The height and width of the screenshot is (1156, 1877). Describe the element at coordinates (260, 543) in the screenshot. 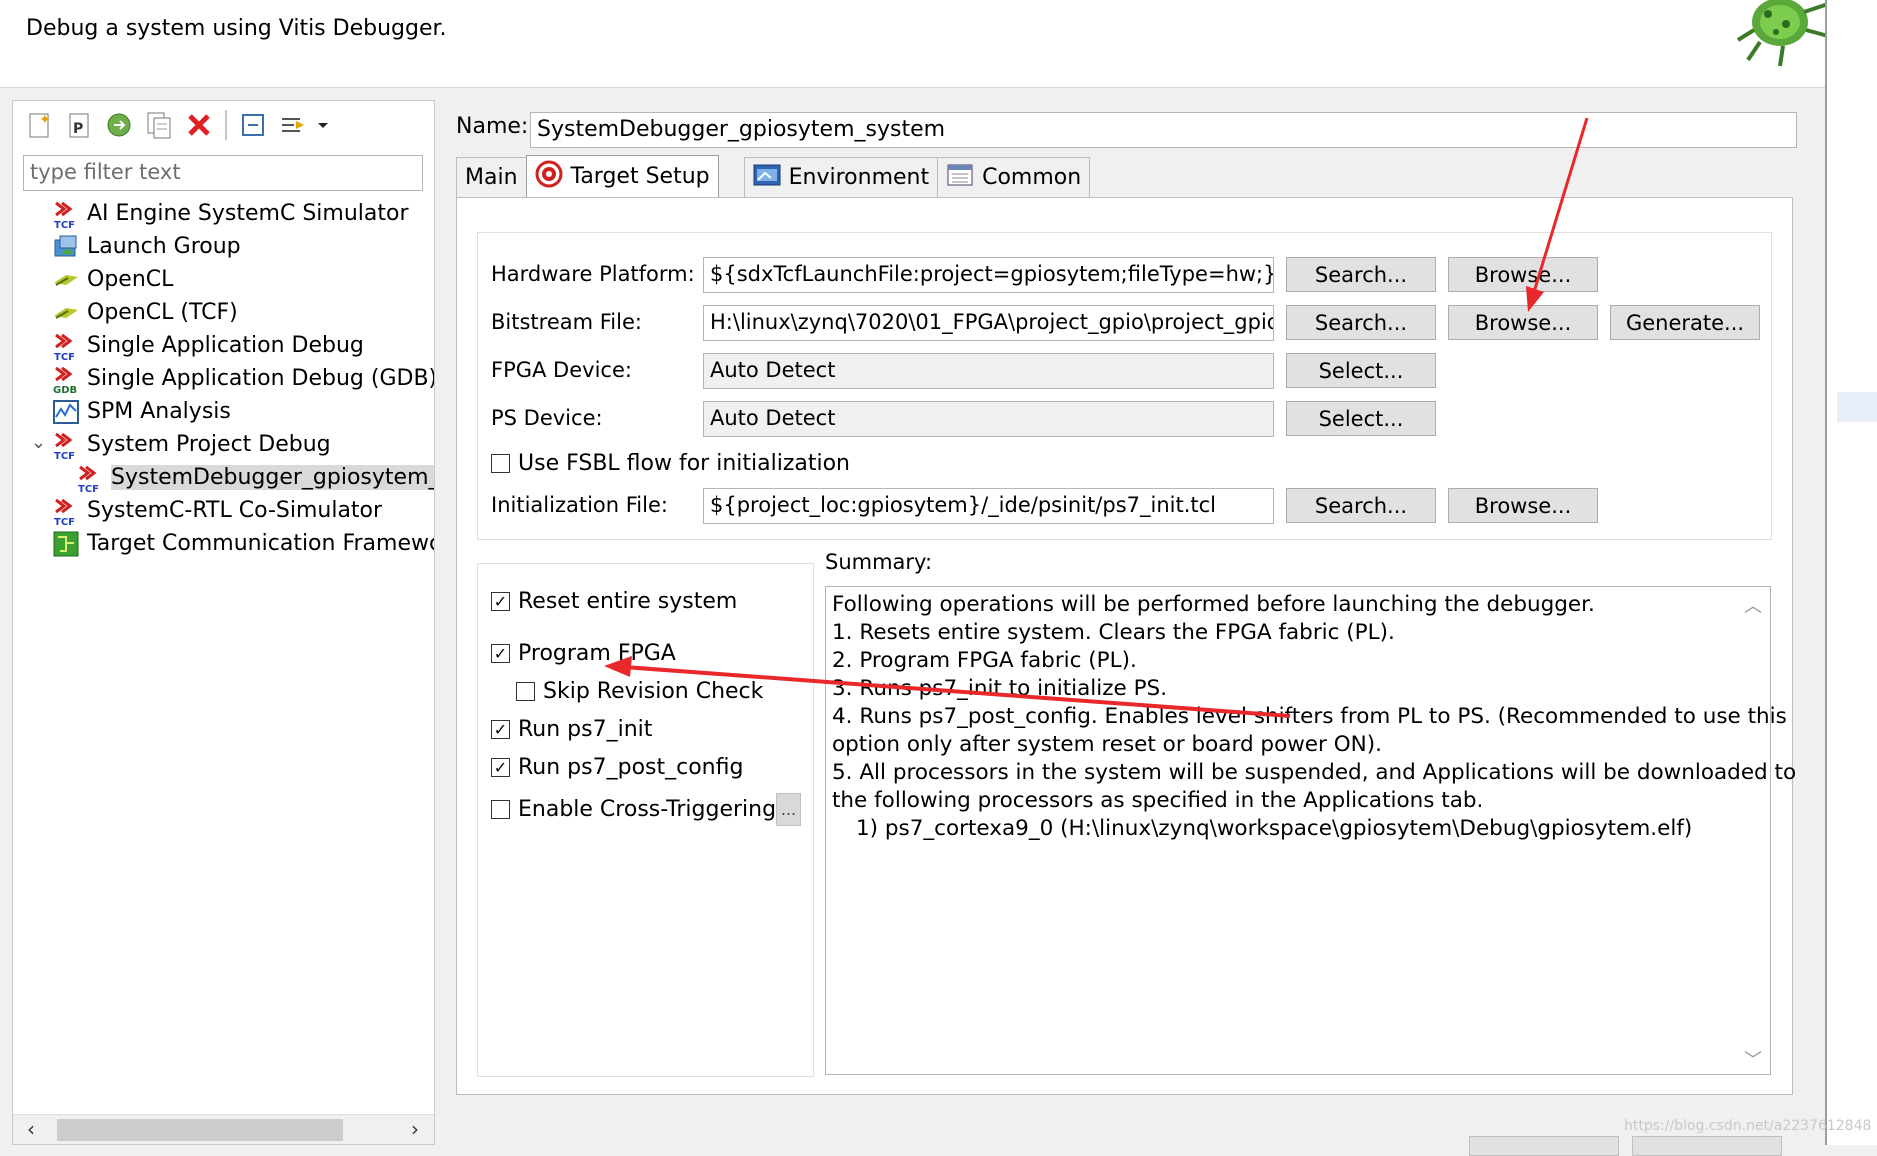

I see `tree-item-label: Target Communication Framewc` at that location.